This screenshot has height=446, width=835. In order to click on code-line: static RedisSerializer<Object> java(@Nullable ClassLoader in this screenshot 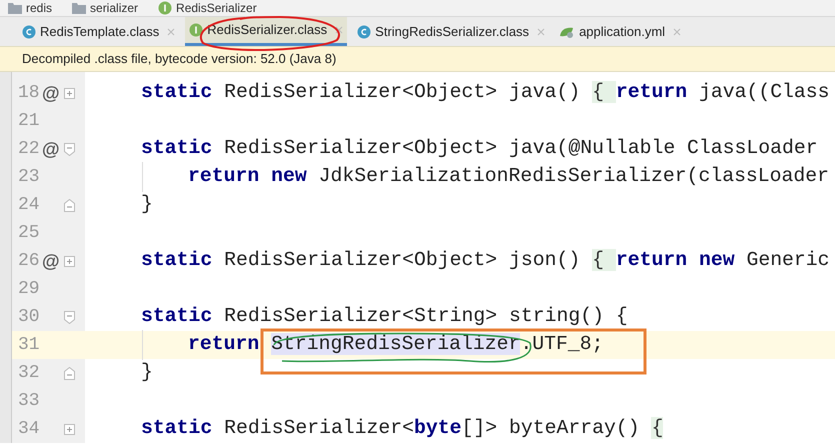, I will do `click(479, 149)`.